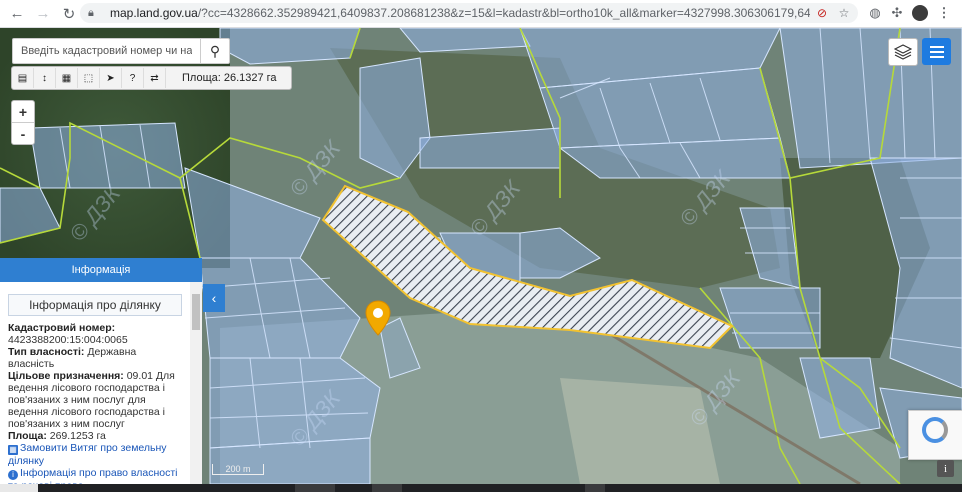 The image size is (962, 492). What do you see at coordinates (935, 430) in the screenshot?
I see `recaptcha-logo-icon` at bounding box center [935, 430].